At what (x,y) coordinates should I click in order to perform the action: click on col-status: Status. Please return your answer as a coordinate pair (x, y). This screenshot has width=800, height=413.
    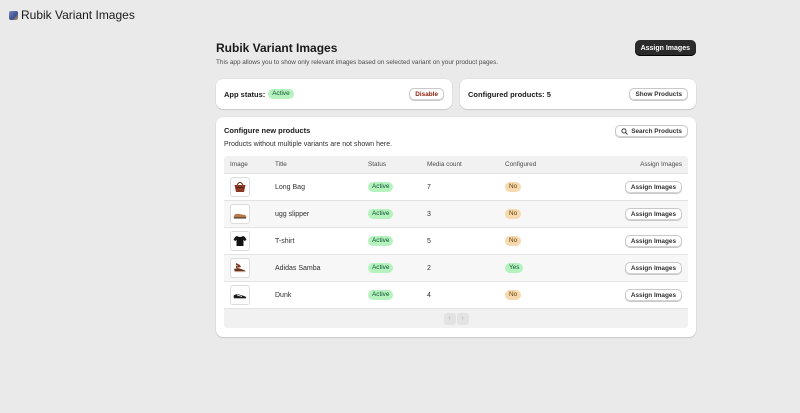
    Looking at the image, I should click on (377, 164).